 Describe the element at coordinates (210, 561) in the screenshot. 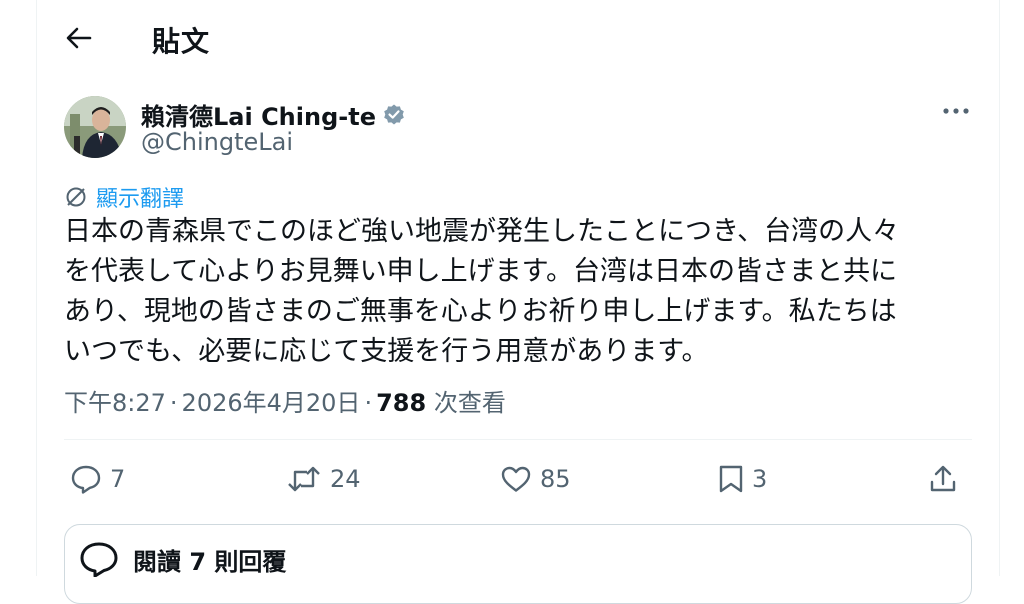

I see `read-replies-label: 閱讀 7 則回覆` at that location.